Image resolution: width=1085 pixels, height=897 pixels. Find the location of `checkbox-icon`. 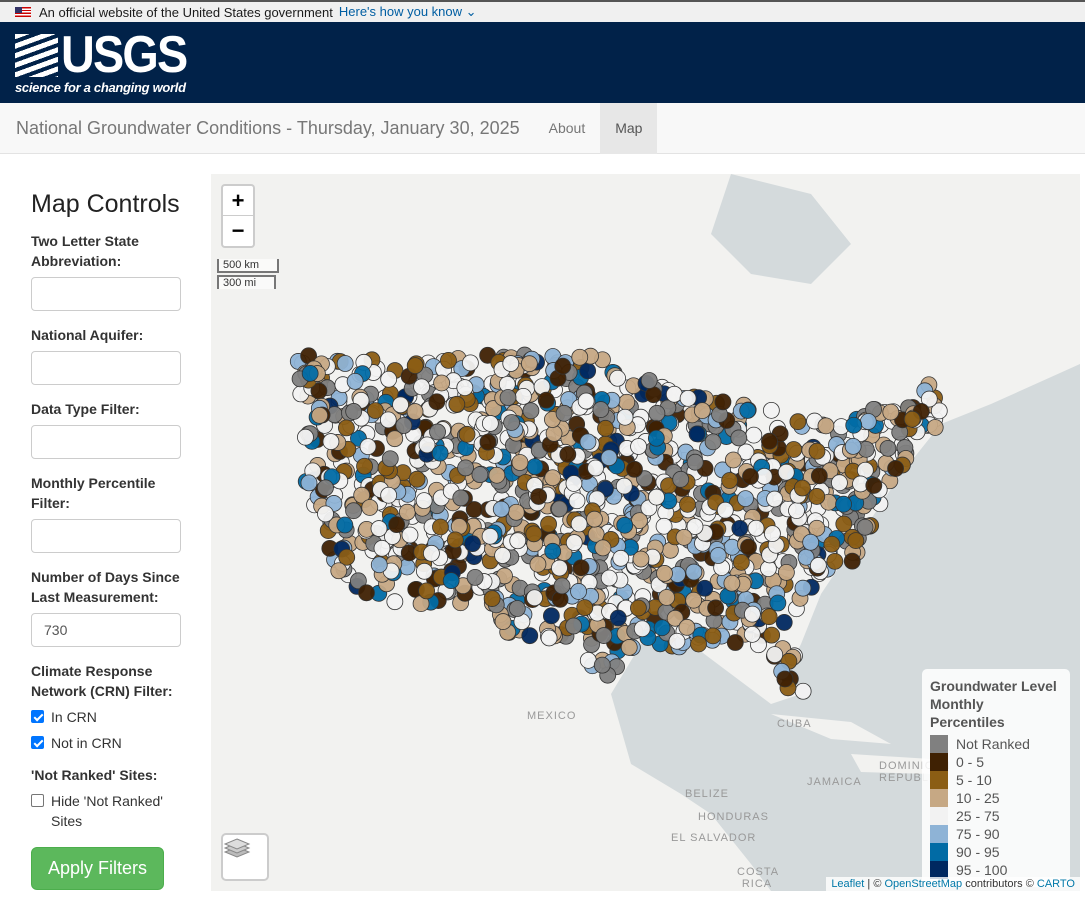

checkbox-icon is located at coordinates (37, 800).